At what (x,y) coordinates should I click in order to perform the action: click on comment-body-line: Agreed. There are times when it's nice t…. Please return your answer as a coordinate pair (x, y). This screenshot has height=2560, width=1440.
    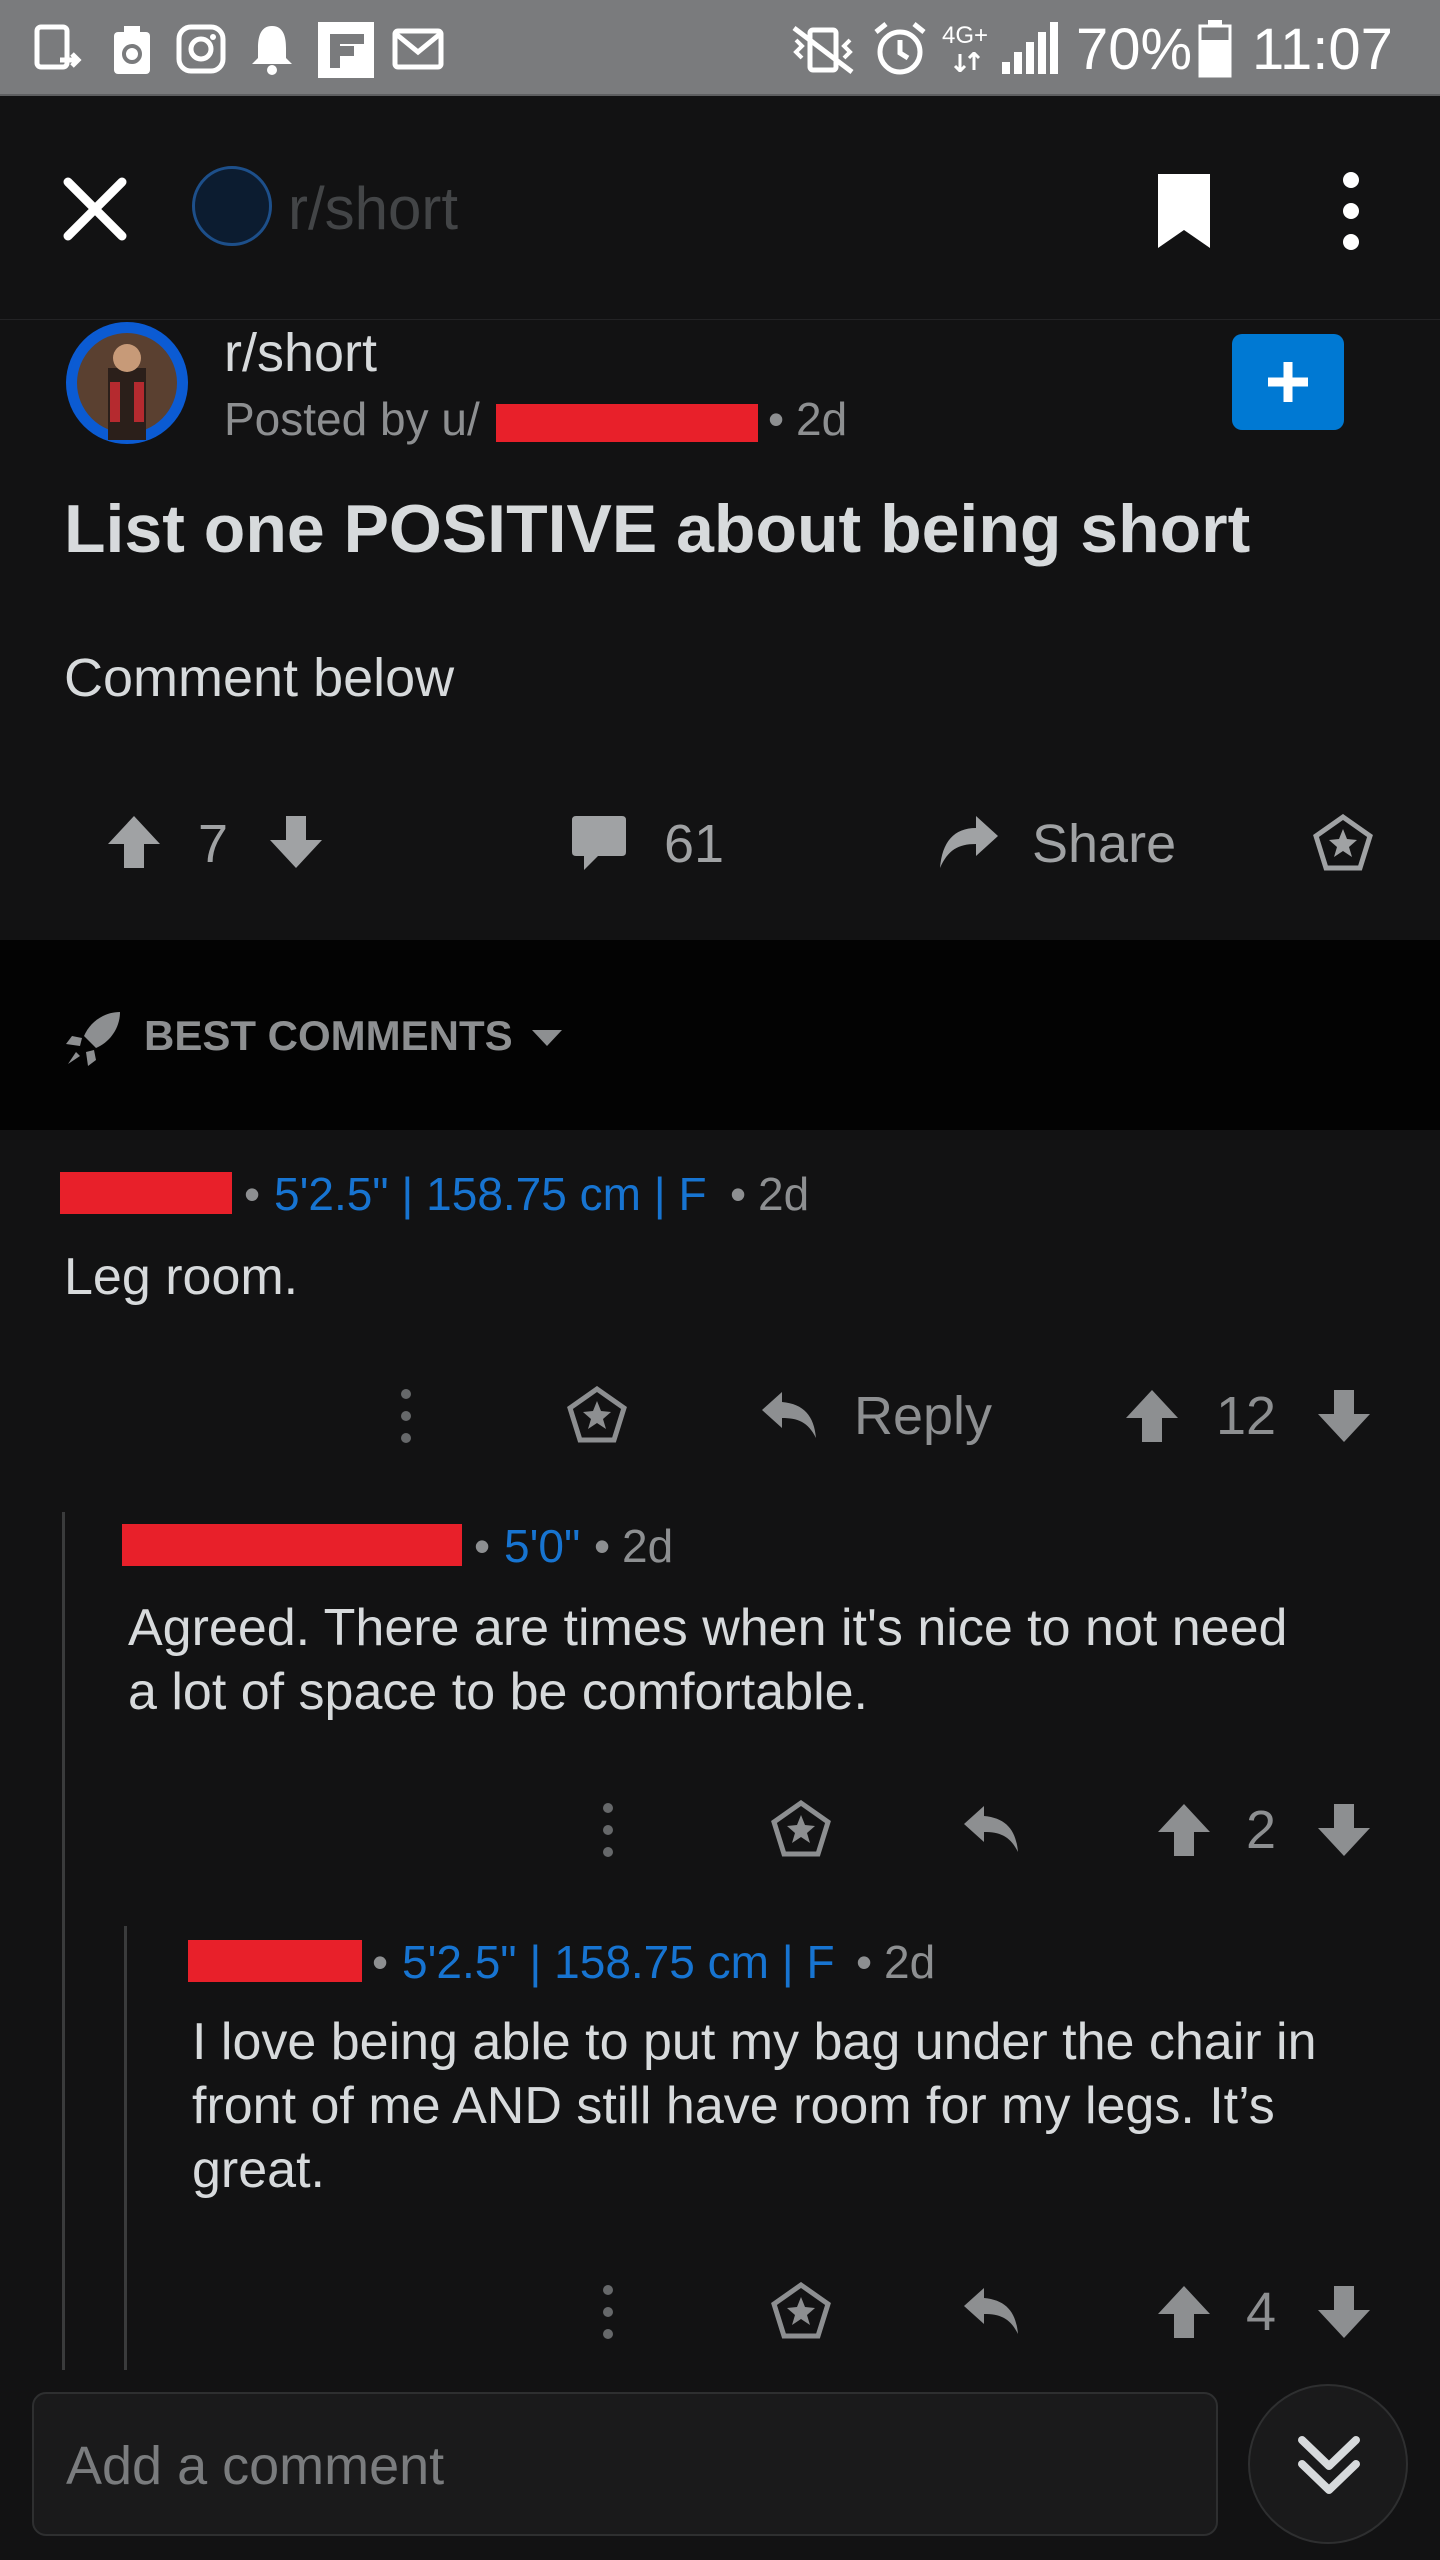
    Looking at the image, I should click on (708, 1628).